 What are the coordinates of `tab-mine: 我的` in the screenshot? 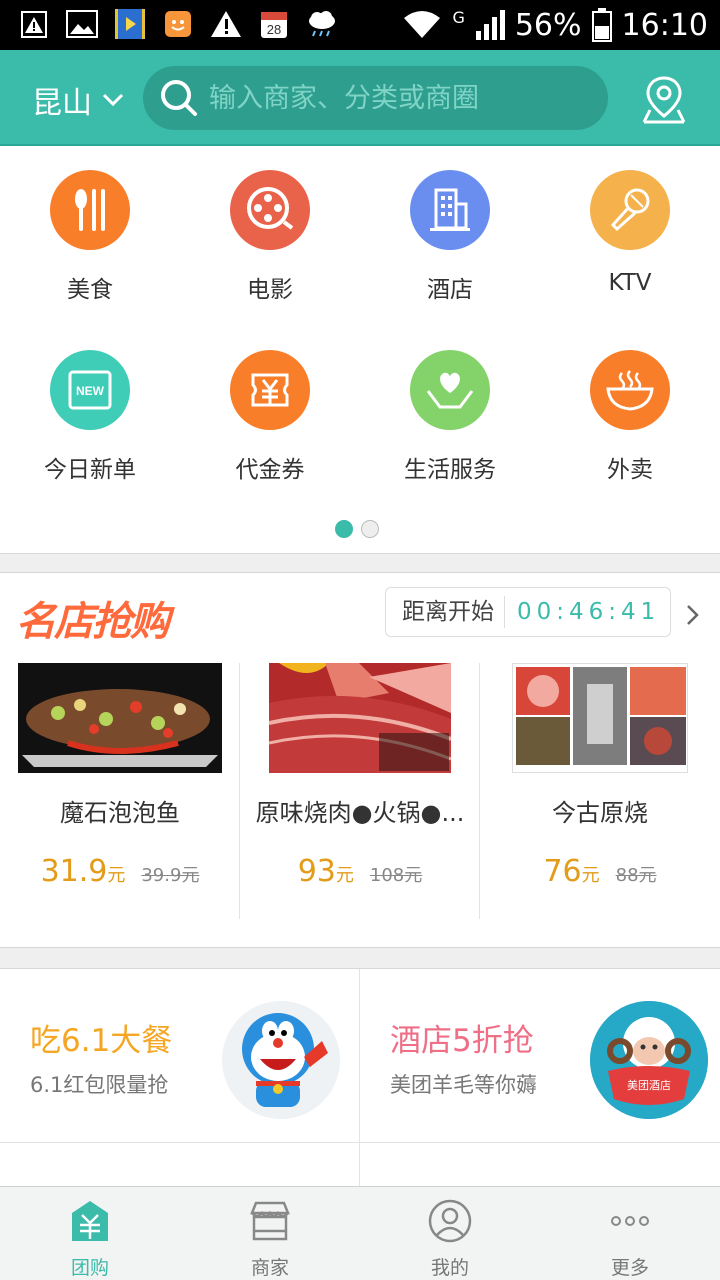 It's located at (450, 1233).